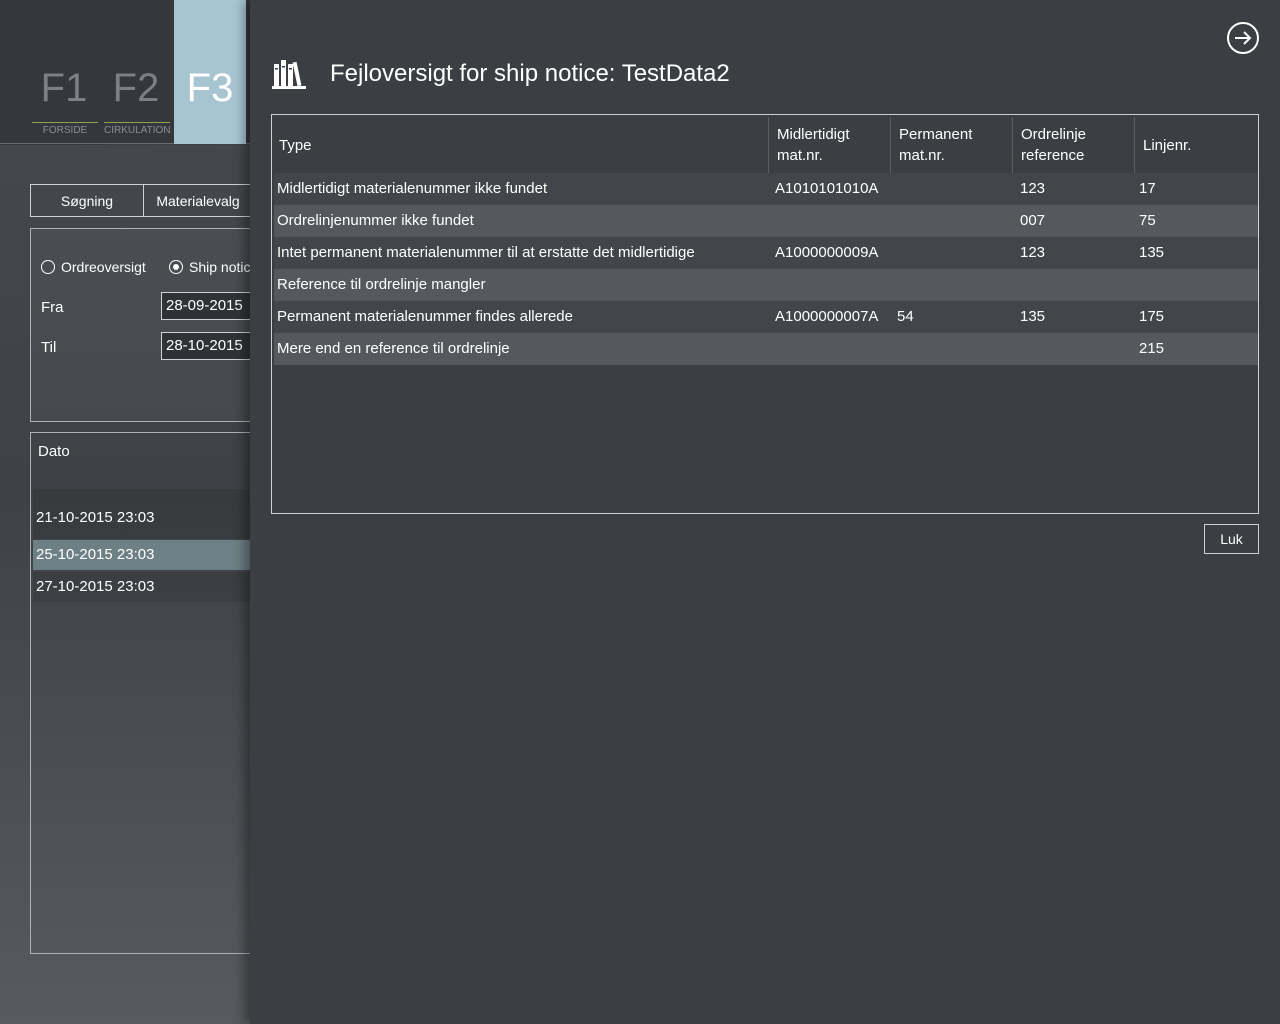 The image size is (1280, 1024). What do you see at coordinates (224, 267) in the screenshot?
I see `radio-ship-notice-label: Ship notice` at bounding box center [224, 267].